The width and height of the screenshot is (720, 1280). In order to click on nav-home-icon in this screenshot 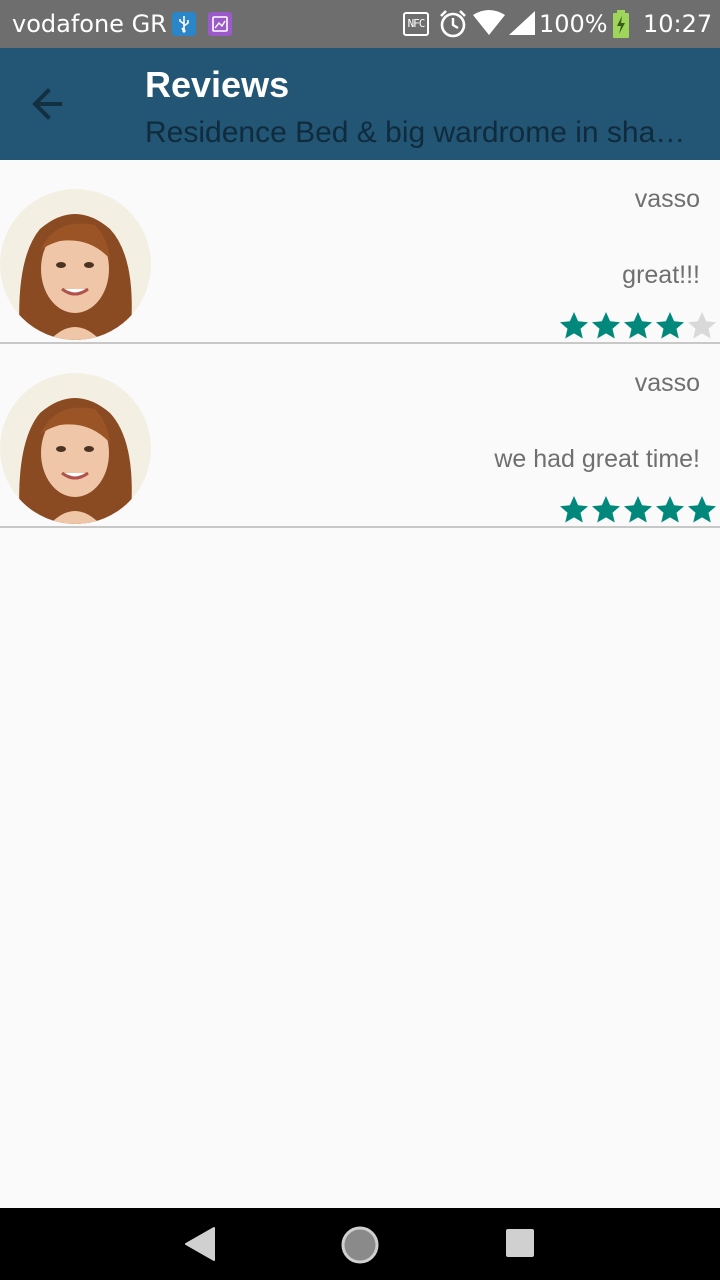, I will do `click(360, 1245)`.